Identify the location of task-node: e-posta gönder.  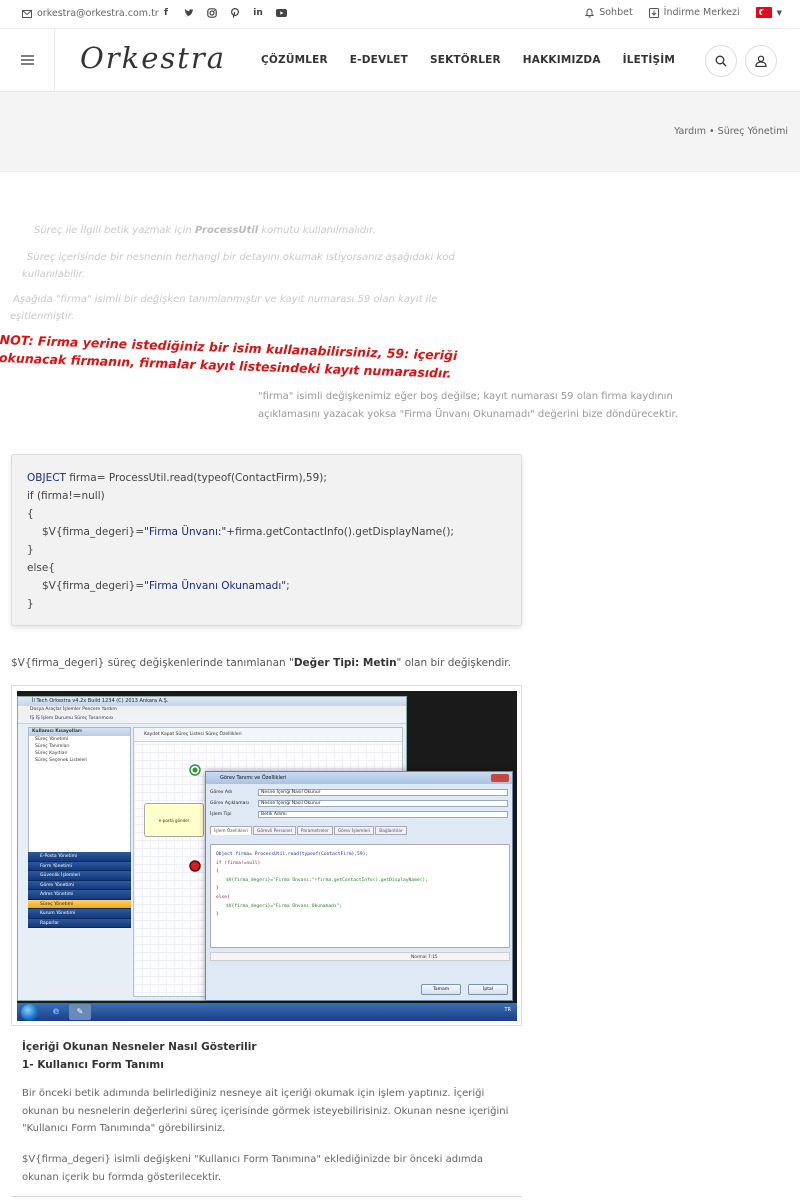
(174, 820).